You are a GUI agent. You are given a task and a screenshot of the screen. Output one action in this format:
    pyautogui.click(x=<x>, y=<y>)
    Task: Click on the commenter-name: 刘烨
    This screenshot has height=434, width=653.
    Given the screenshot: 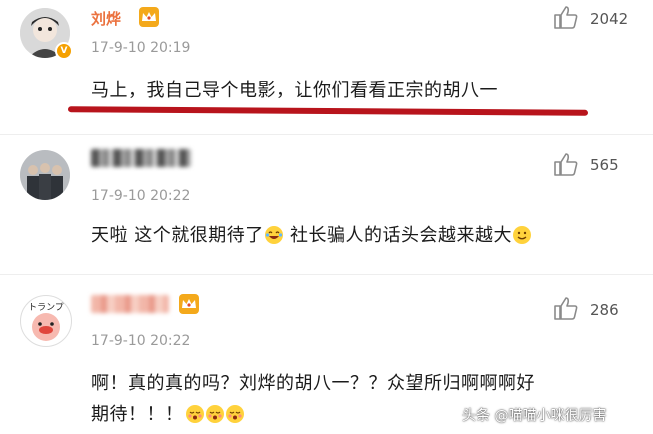 What is the action you would take?
    pyautogui.click(x=106, y=18)
    